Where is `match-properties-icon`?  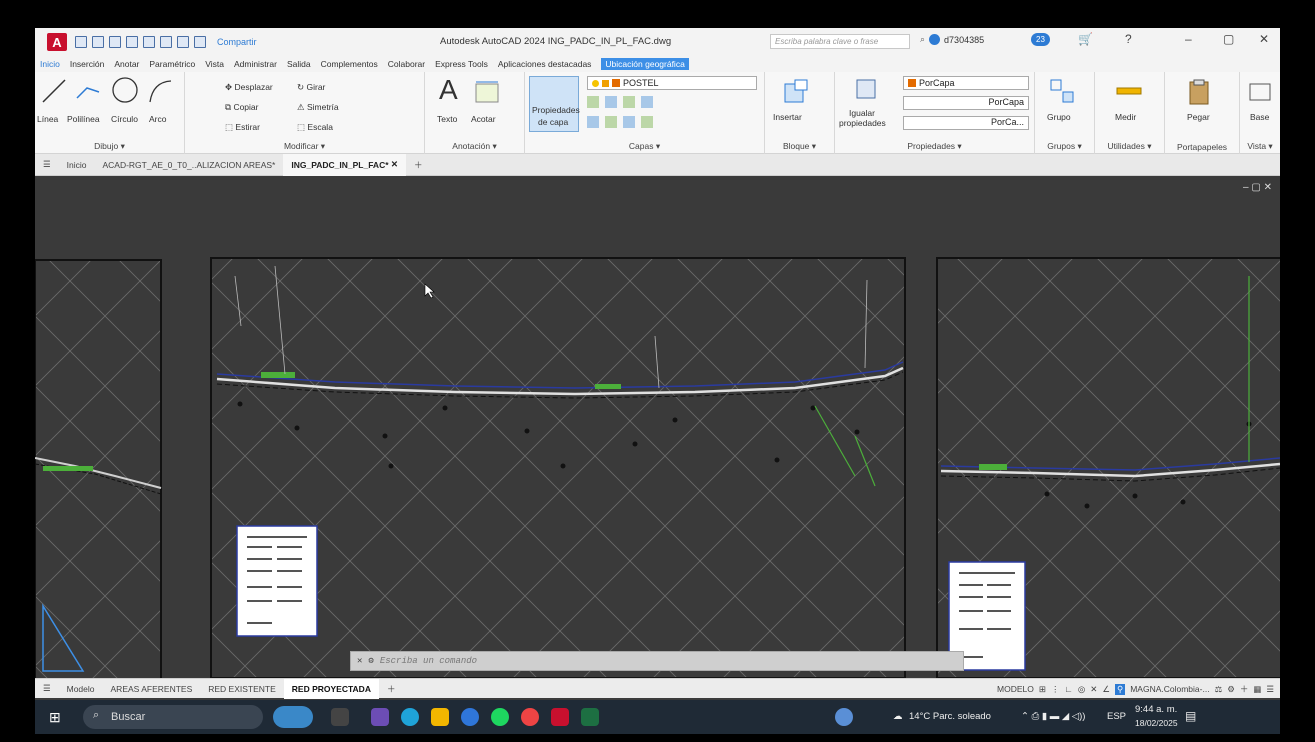
match-properties-icon is located at coordinates (867, 90).